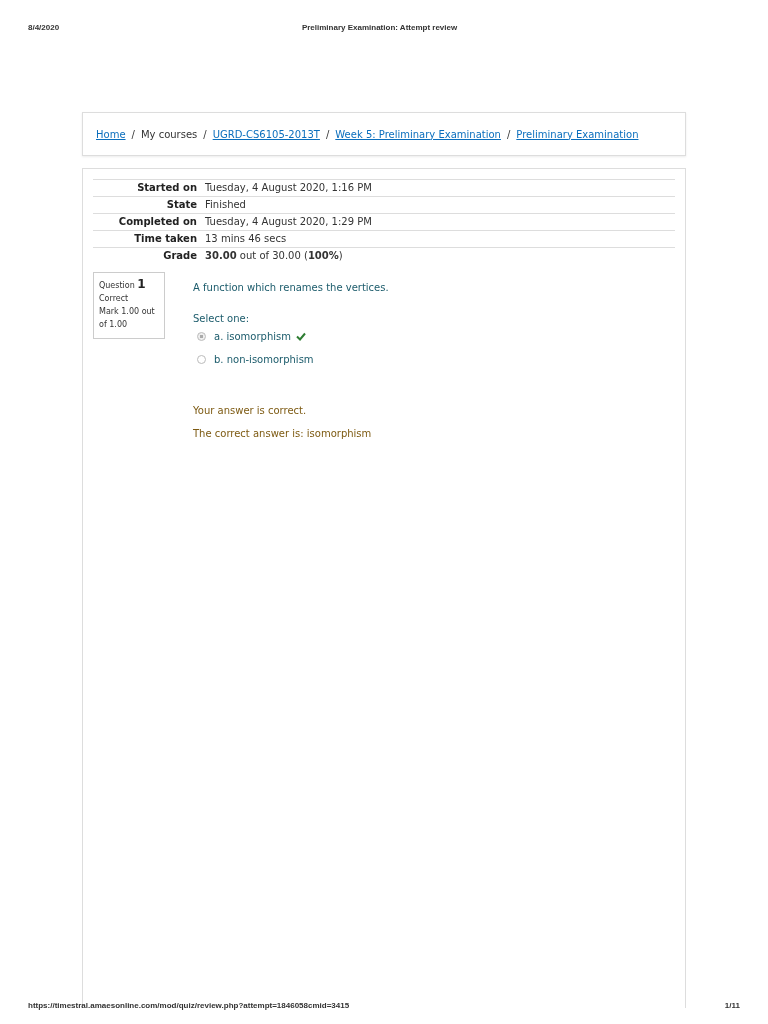 This screenshot has width=768, height=1024. Describe the element at coordinates (438, 188) in the screenshot. I see `summary-value: Tuesday, 4 August 2020, 1:16 PM` at that location.